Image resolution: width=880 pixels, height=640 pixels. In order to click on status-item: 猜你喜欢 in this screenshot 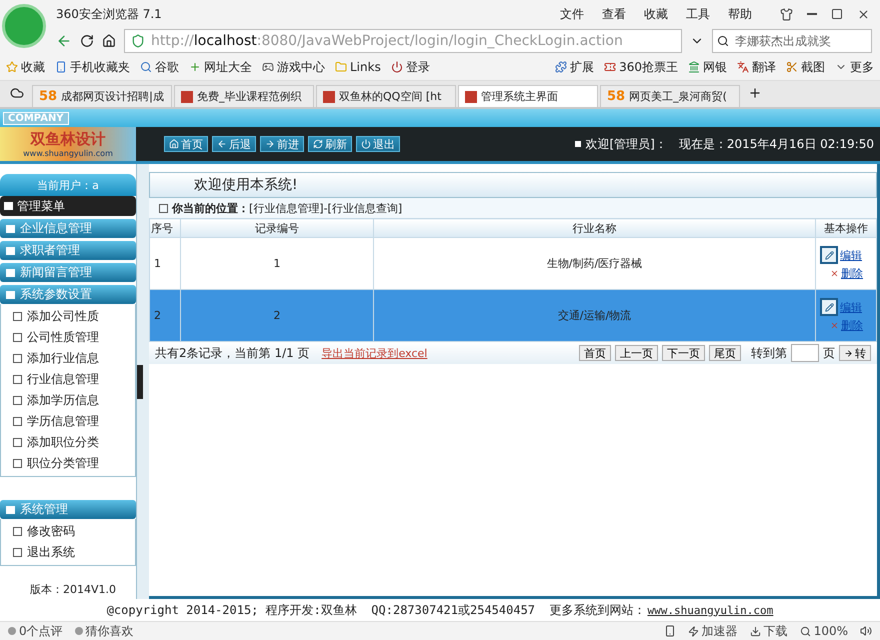, I will do `click(104, 631)`.